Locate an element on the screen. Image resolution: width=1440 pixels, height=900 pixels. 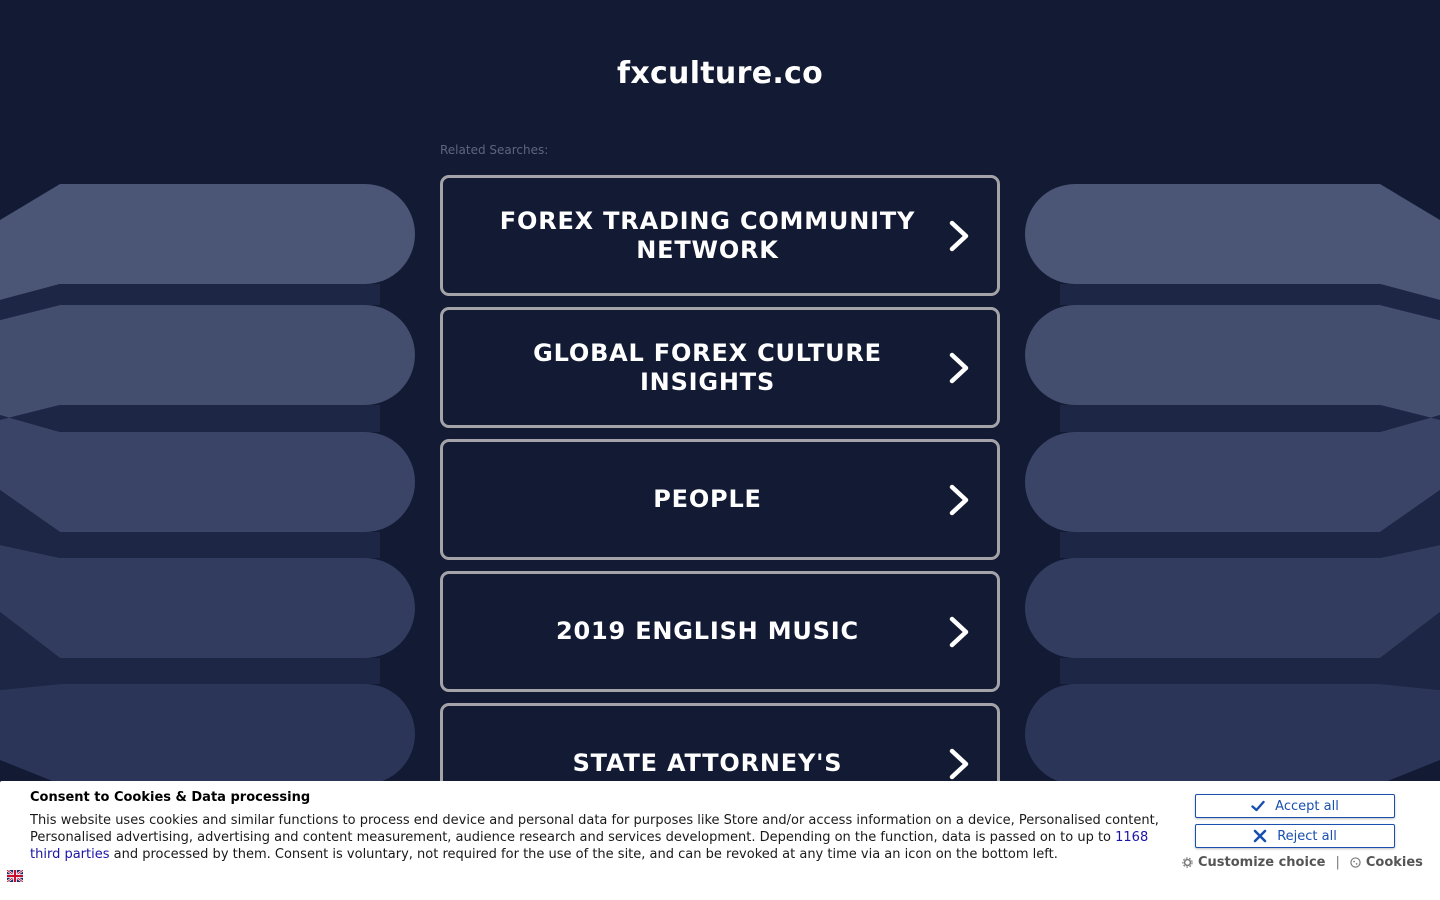
related-search-link: 2019 ENGLISH MUSIC is located at coordinates (720, 631).